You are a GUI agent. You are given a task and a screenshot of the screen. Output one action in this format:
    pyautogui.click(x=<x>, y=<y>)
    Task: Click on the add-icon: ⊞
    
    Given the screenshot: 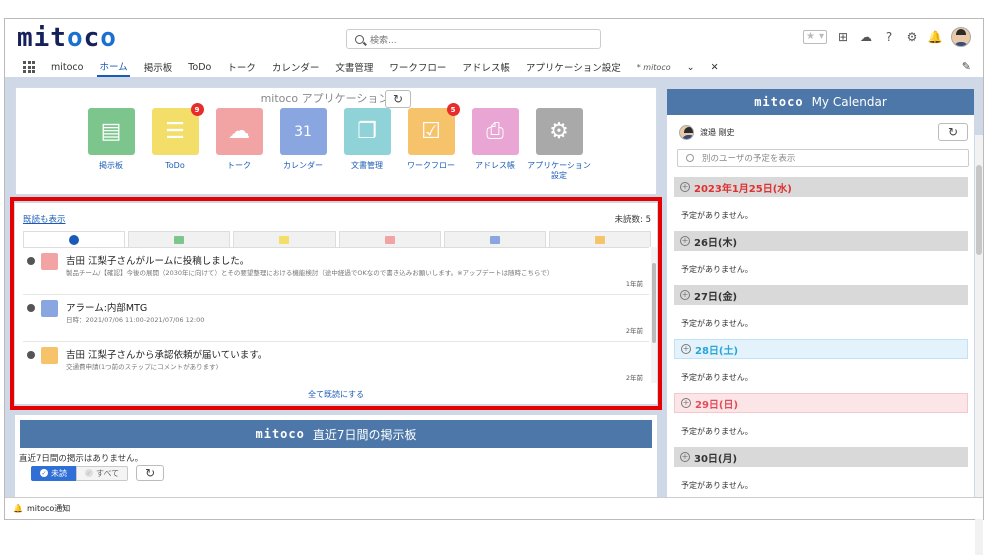 What is the action you would take?
    pyautogui.click(x=843, y=37)
    